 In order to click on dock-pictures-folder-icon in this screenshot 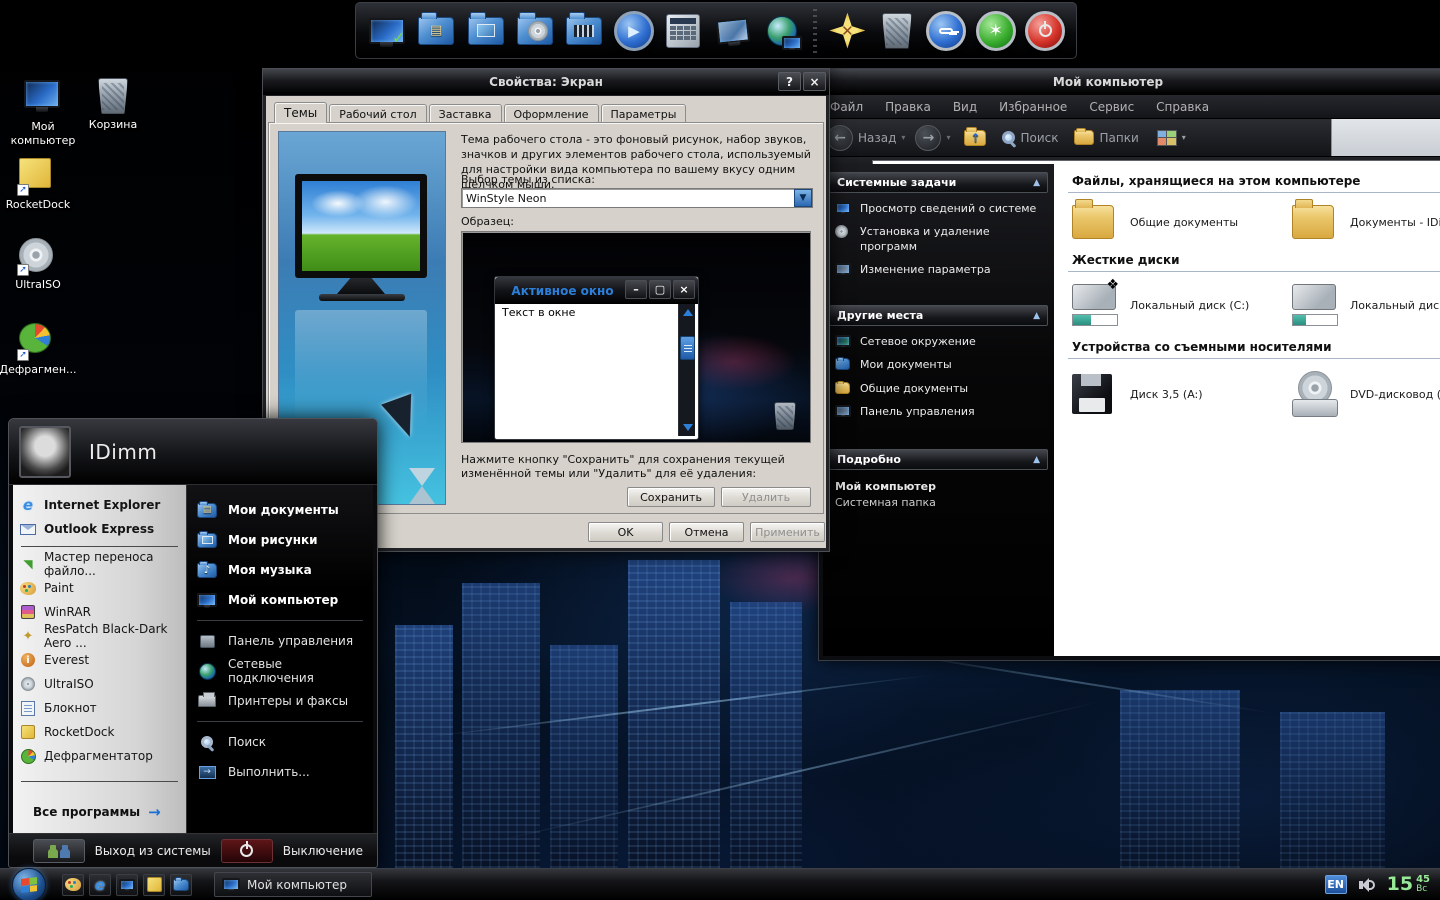, I will do `click(485, 31)`.